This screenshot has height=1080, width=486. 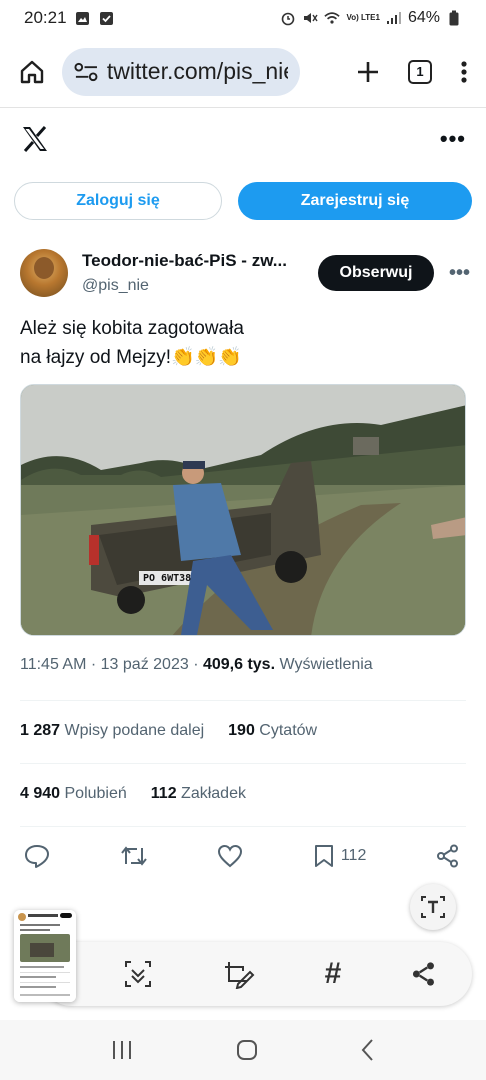 I want to click on tweet-actions: 112, so click(x=243, y=856).